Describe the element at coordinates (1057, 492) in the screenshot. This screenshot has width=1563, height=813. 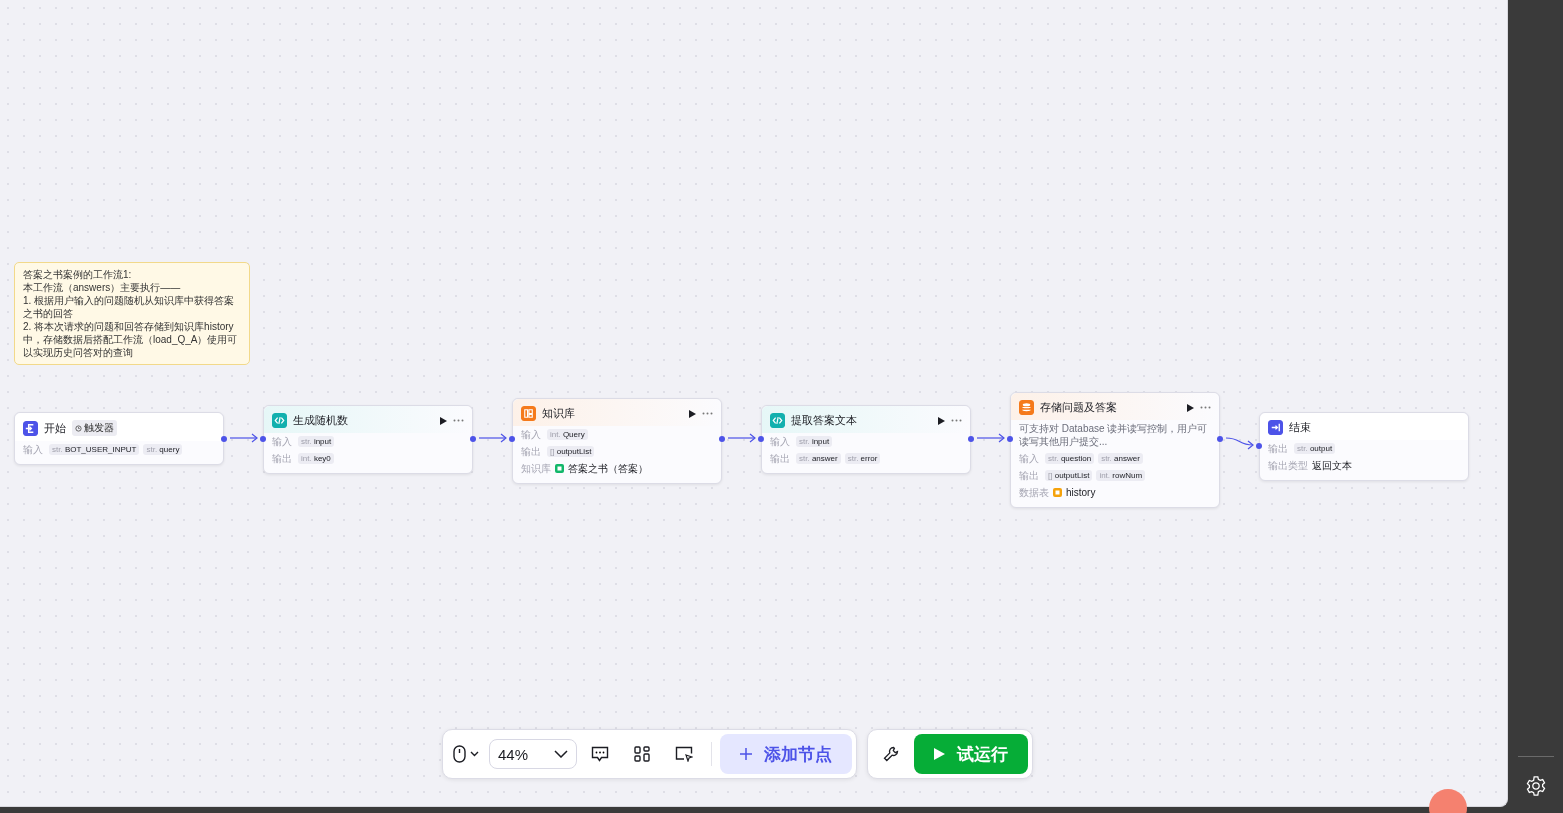
I see `table-icon` at that location.